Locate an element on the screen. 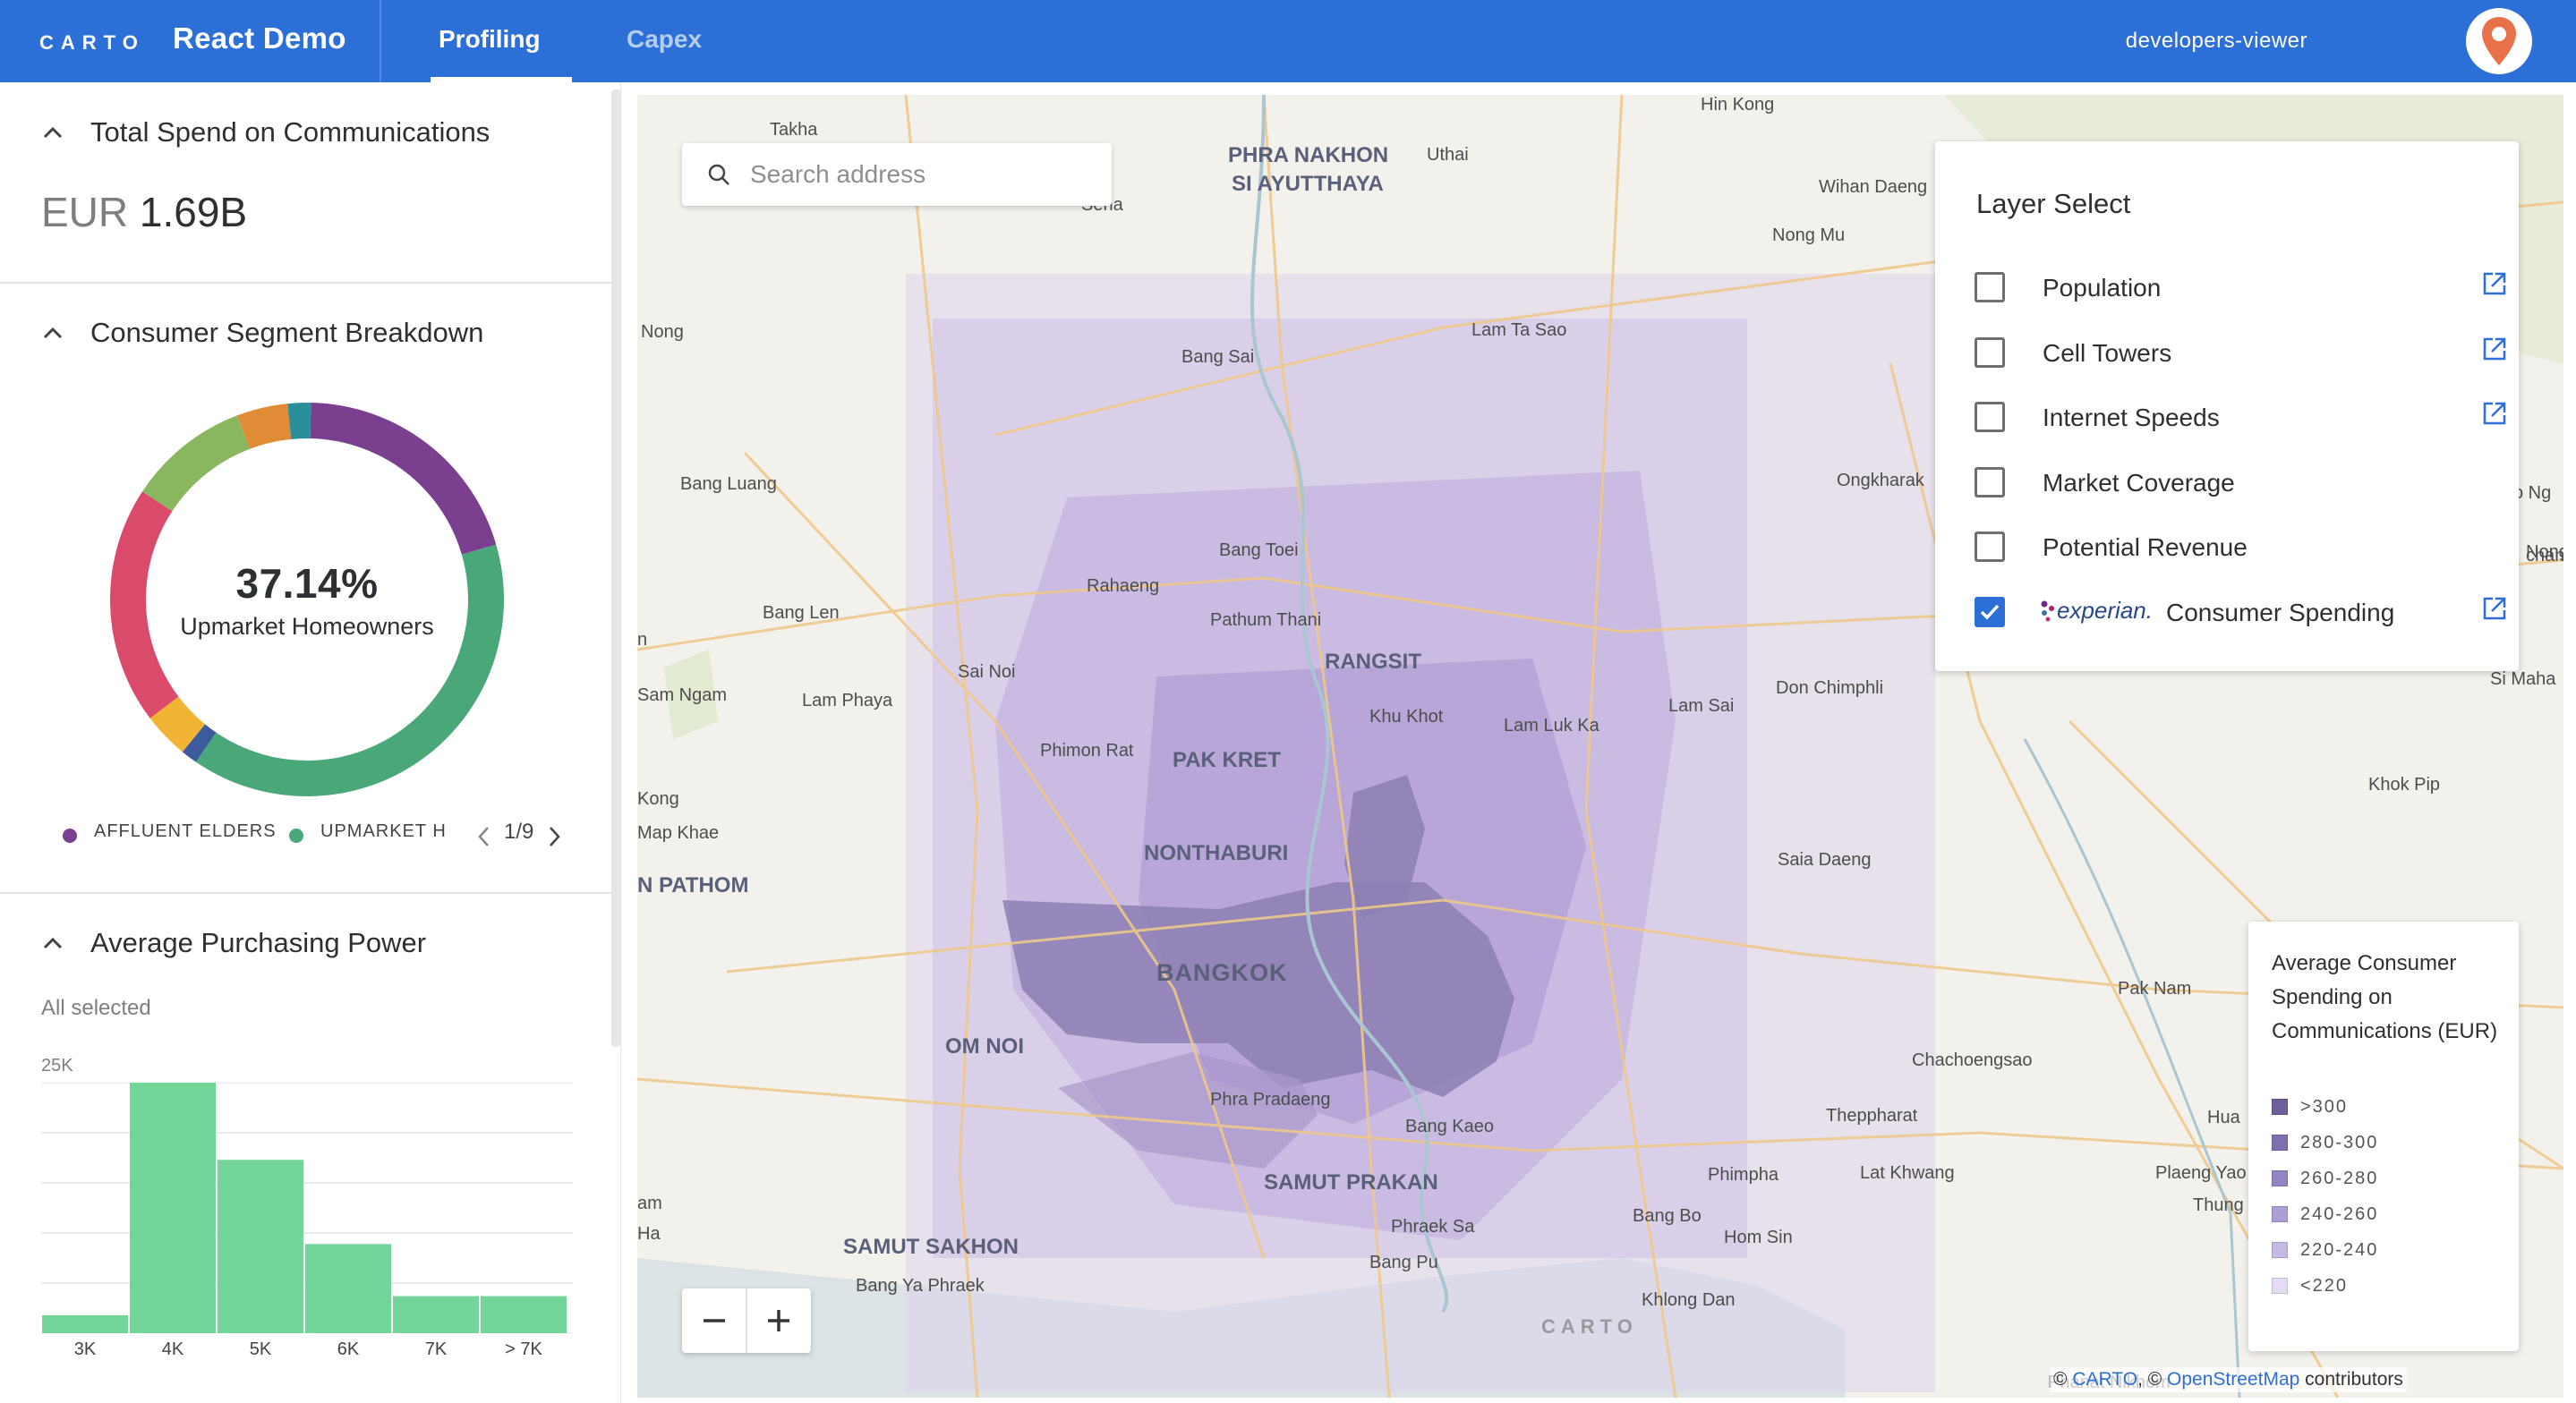 The width and height of the screenshot is (2576, 1403). legend-dot-upmarket is located at coordinates (296, 836).